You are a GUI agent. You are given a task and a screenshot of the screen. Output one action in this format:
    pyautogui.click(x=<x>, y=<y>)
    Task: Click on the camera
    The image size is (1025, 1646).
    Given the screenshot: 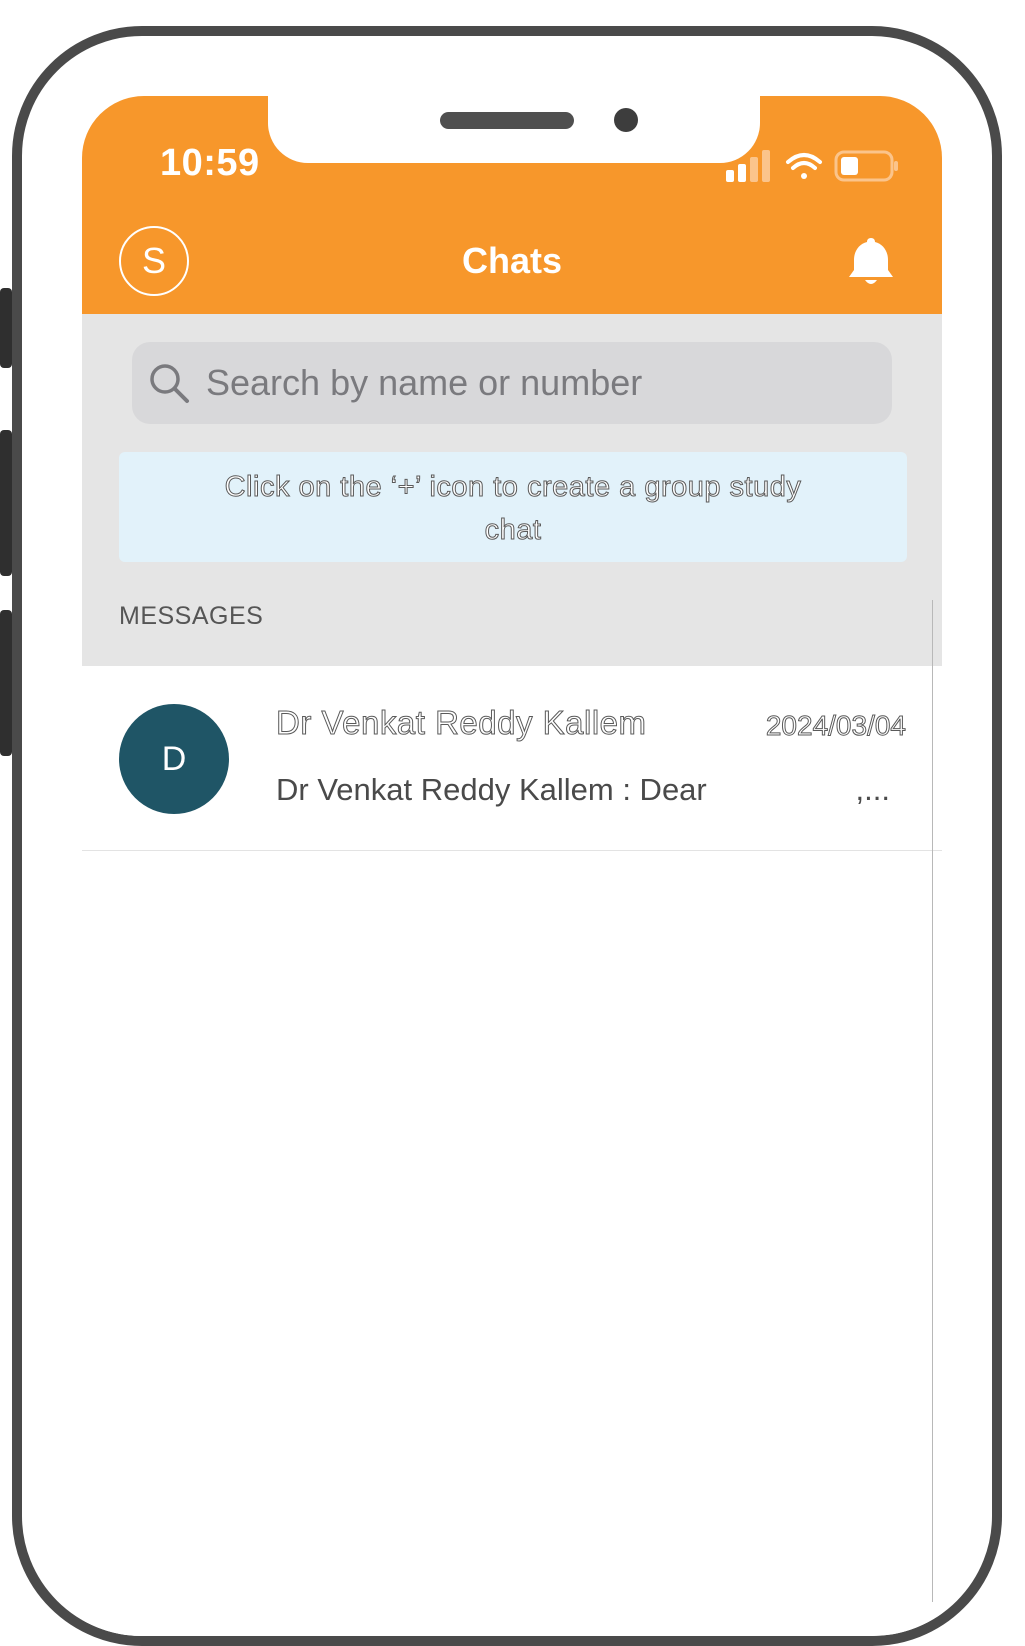 What is the action you would take?
    pyautogui.click(x=626, y=120)
    